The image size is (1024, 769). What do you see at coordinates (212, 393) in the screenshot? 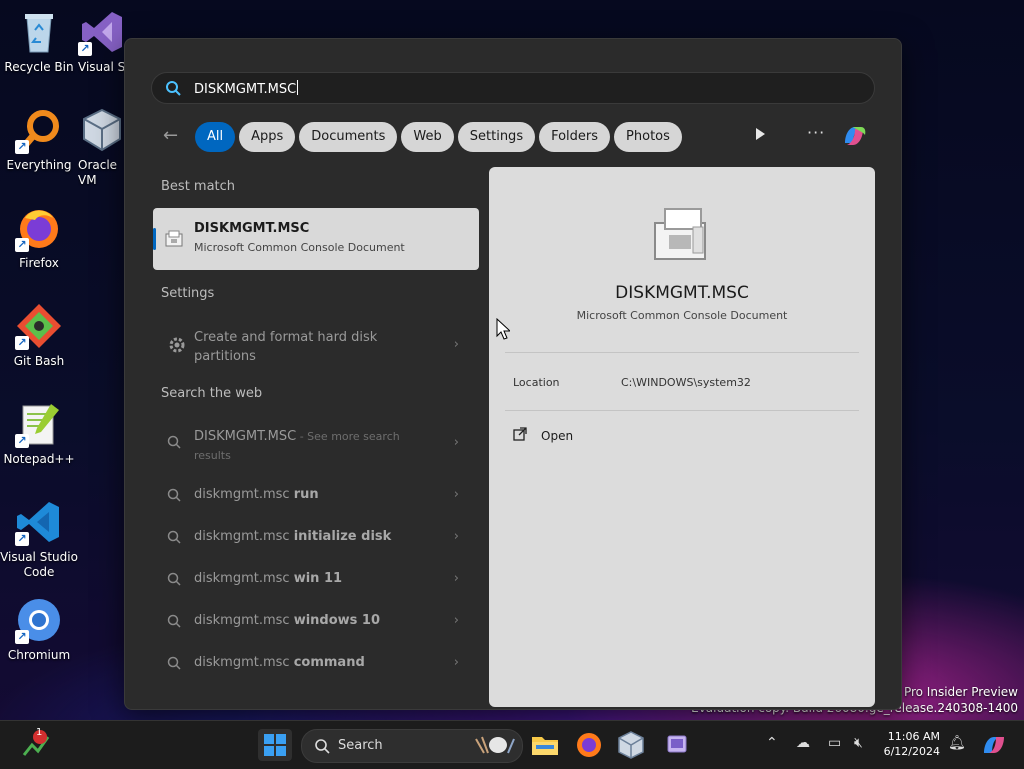
I see `web-heading: Search the web` at bounding box center [212, 393].